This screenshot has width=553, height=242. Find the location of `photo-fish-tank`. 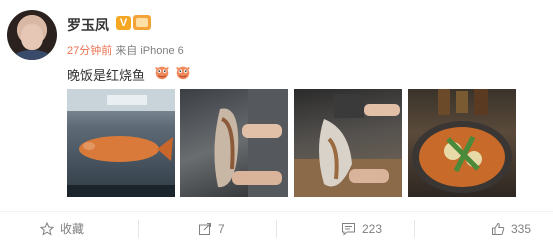

photo-fish-tank is located at coordinates (121, 143).